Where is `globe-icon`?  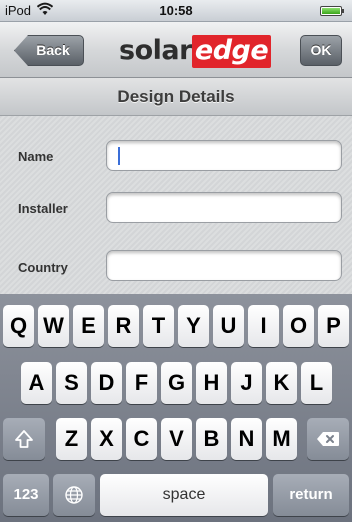 globe-icon is located at coordinates (74, 495).